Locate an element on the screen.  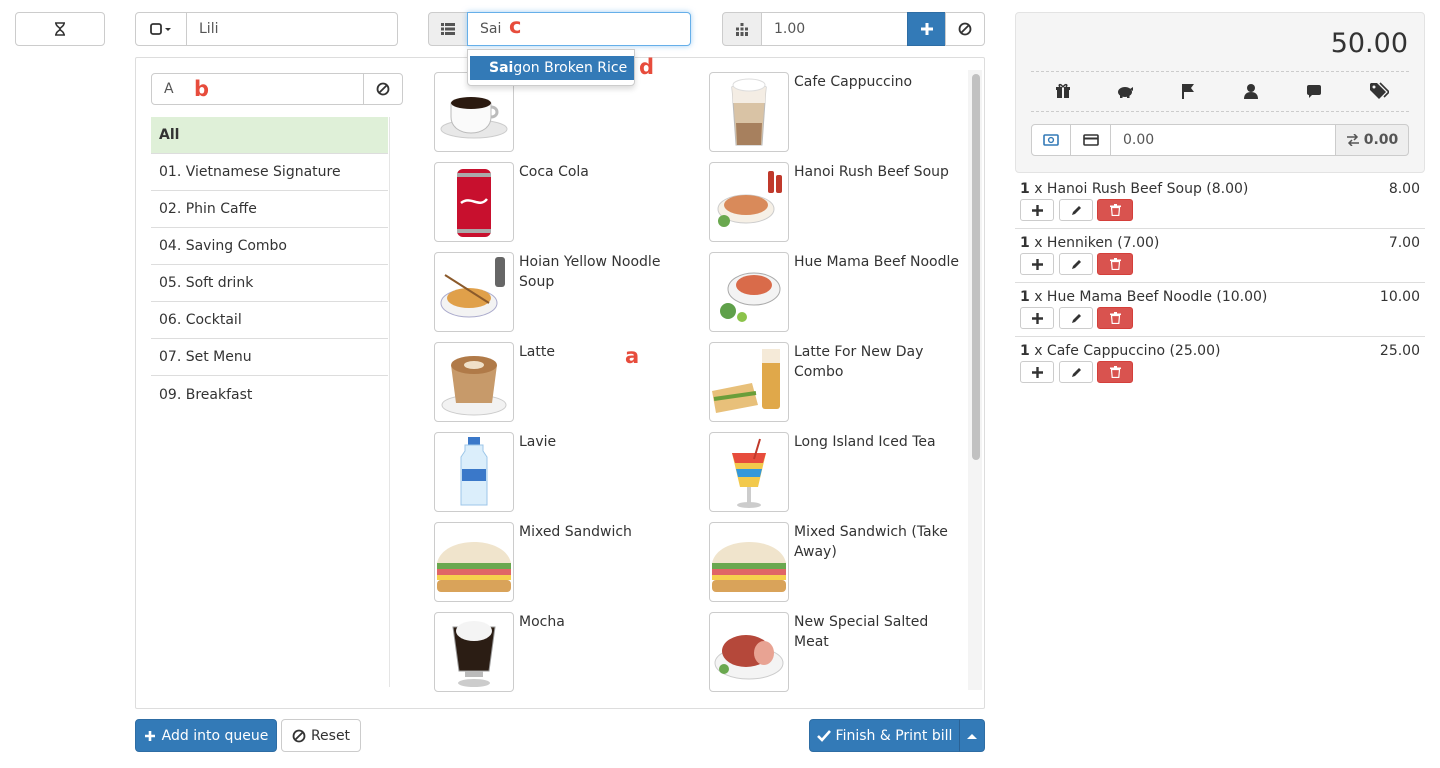
reset-button: Reset is located at coordinates (321, 735).